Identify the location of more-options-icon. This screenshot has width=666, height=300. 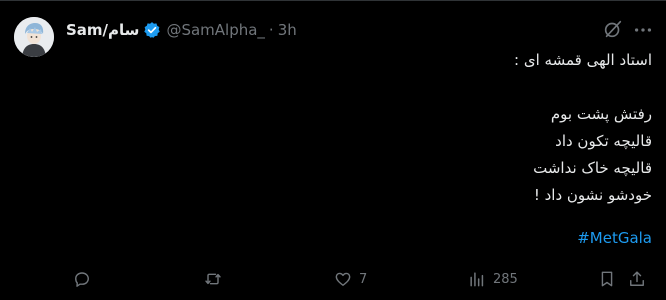
(643, 30).